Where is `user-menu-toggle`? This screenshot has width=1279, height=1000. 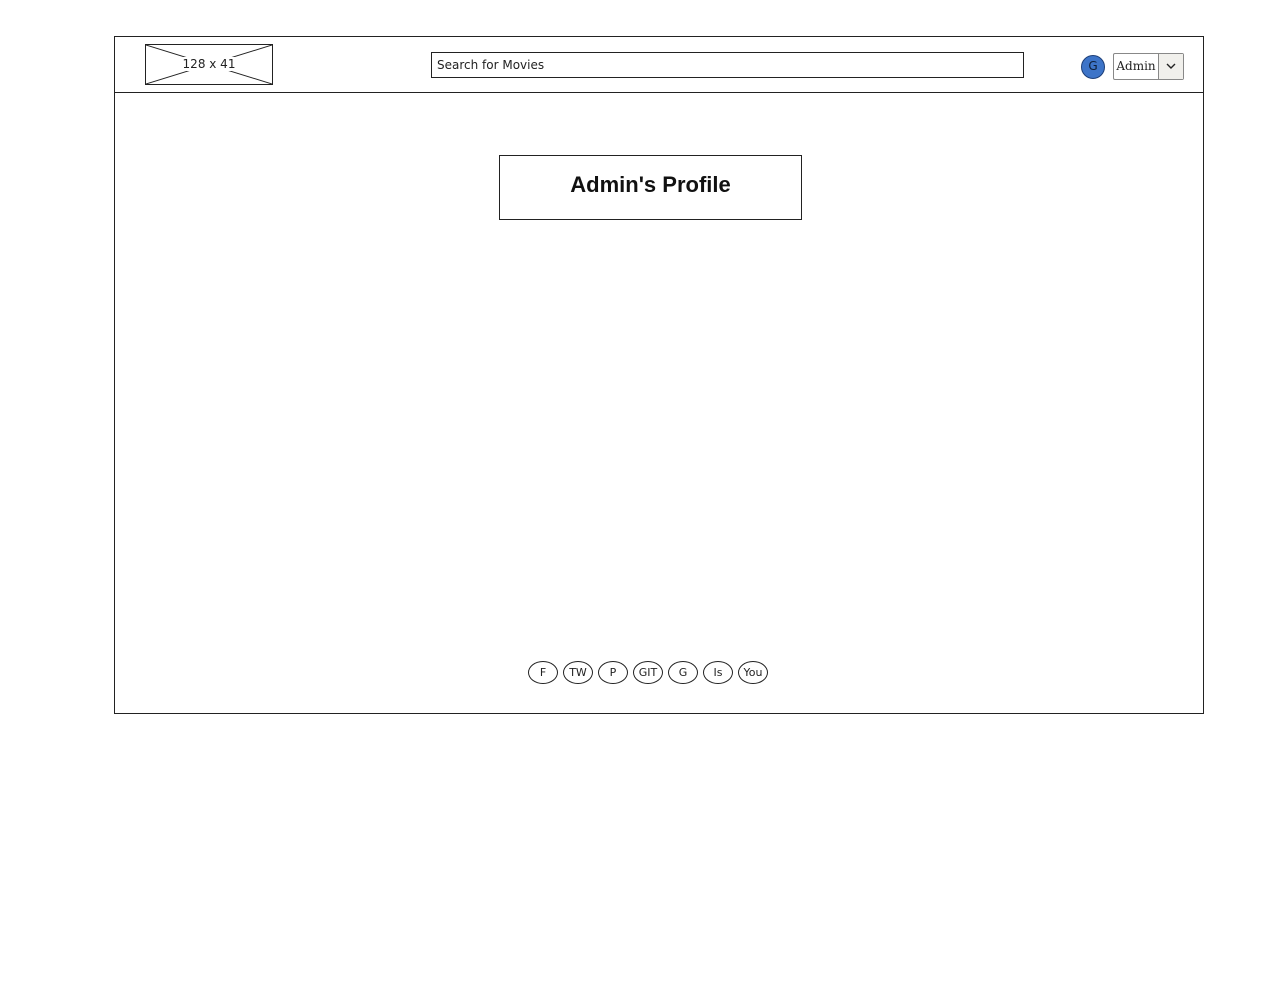 user-menu-toggle is located at coordinates (1170, 66).